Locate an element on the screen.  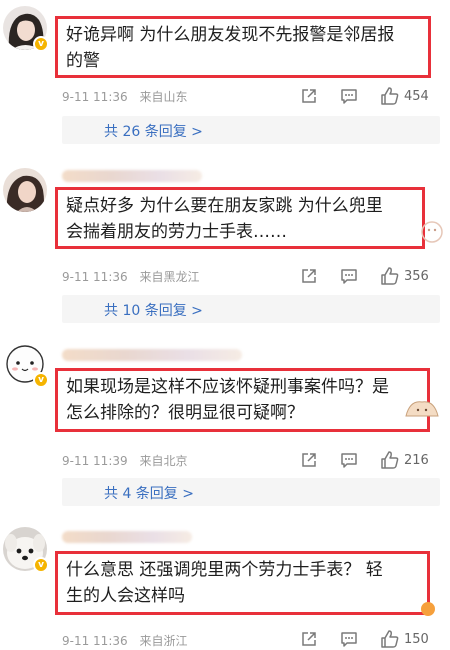
like-count: 356 is located at coordinates (416, 276).